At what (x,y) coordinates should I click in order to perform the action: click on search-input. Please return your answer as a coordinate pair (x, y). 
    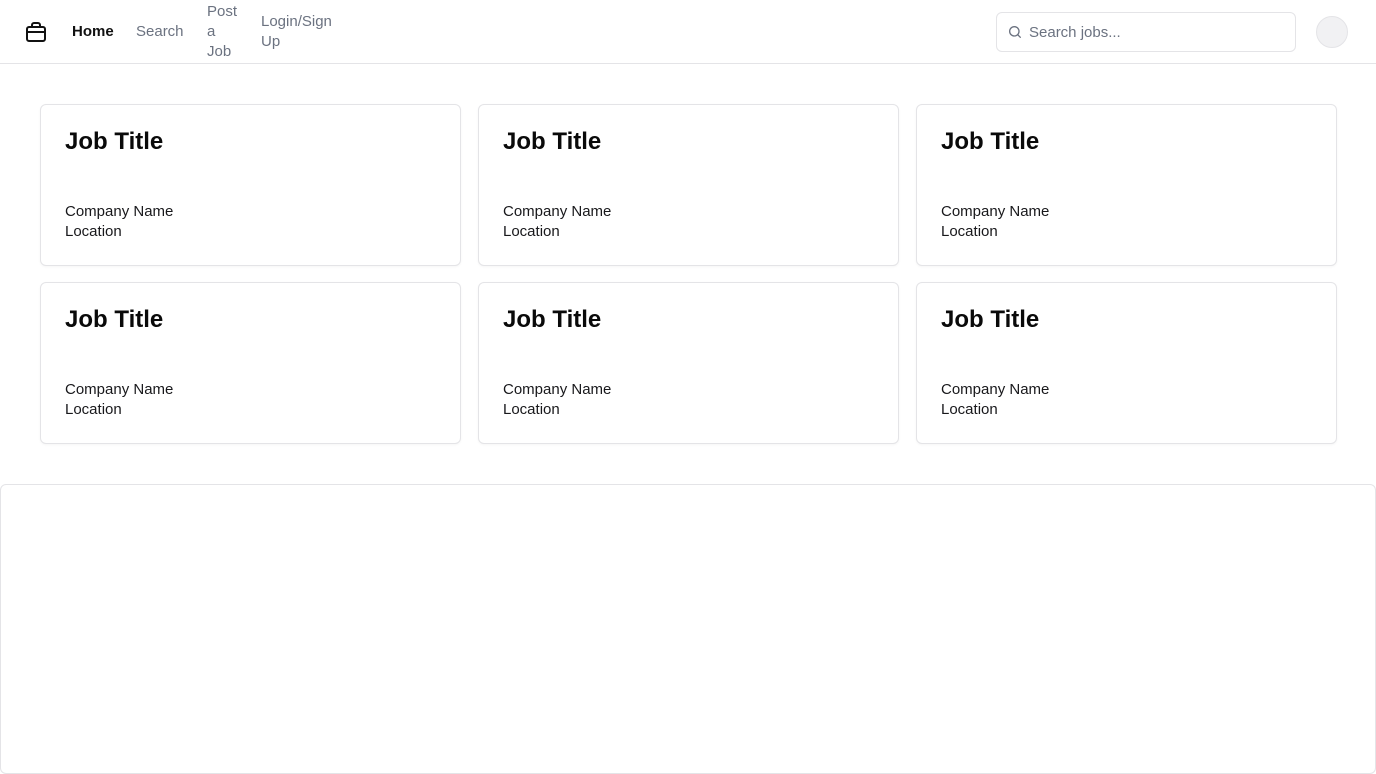
    Looking at the image, I should click on (1157, 32).